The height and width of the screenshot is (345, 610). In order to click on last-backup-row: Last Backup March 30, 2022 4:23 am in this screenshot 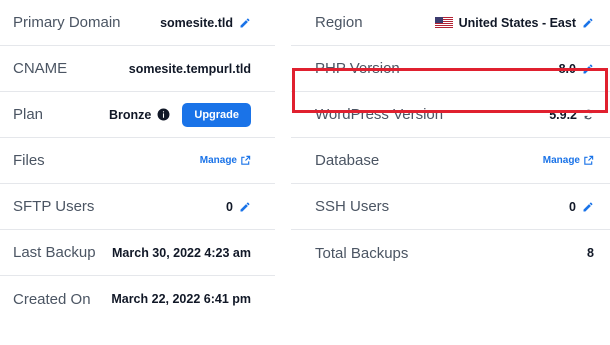, I will do `click(137, 253)`.